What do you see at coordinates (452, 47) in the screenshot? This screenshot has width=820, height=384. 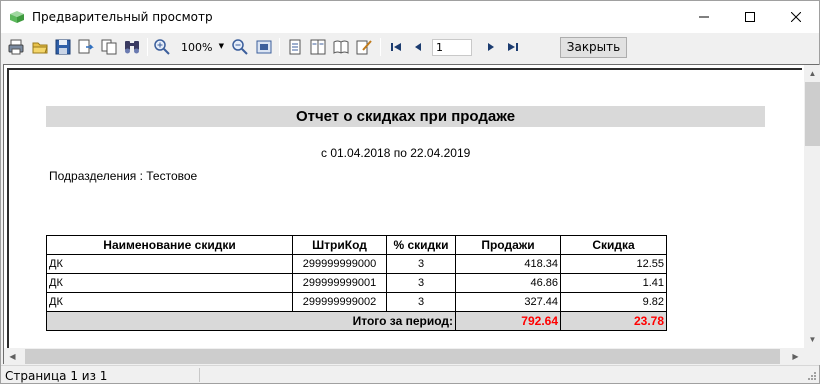 I see `page-number-input` at bounding box center [452, 47].